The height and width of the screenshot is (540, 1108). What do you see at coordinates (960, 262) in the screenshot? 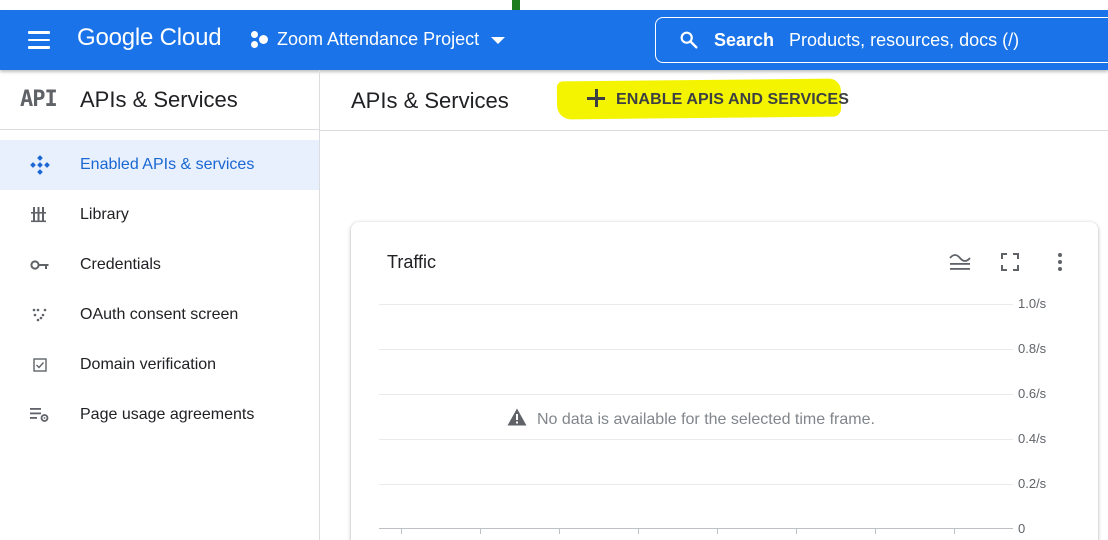
I see `legend-toggle-icon` at bounding box center [960, 262].